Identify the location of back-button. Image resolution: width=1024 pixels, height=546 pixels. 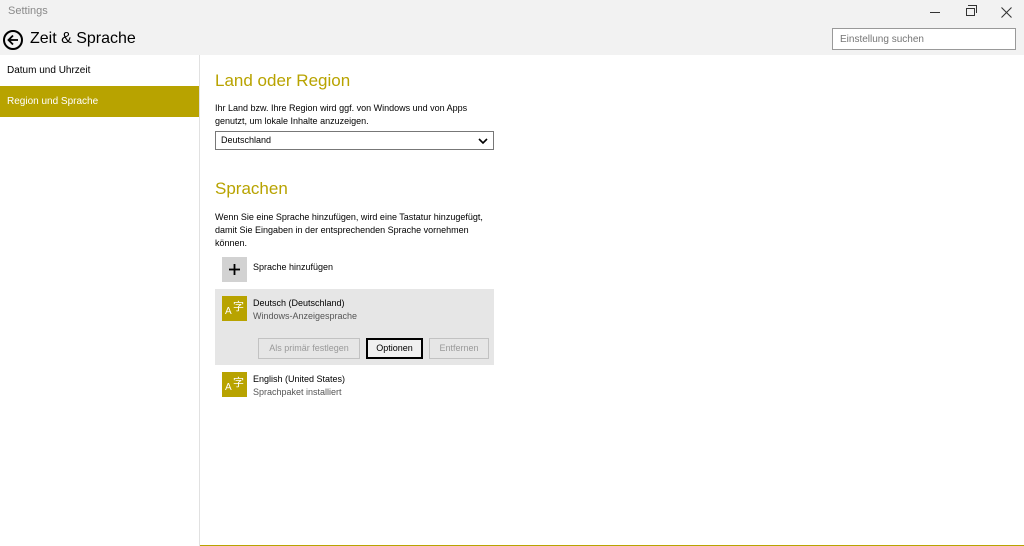
(13, 40).